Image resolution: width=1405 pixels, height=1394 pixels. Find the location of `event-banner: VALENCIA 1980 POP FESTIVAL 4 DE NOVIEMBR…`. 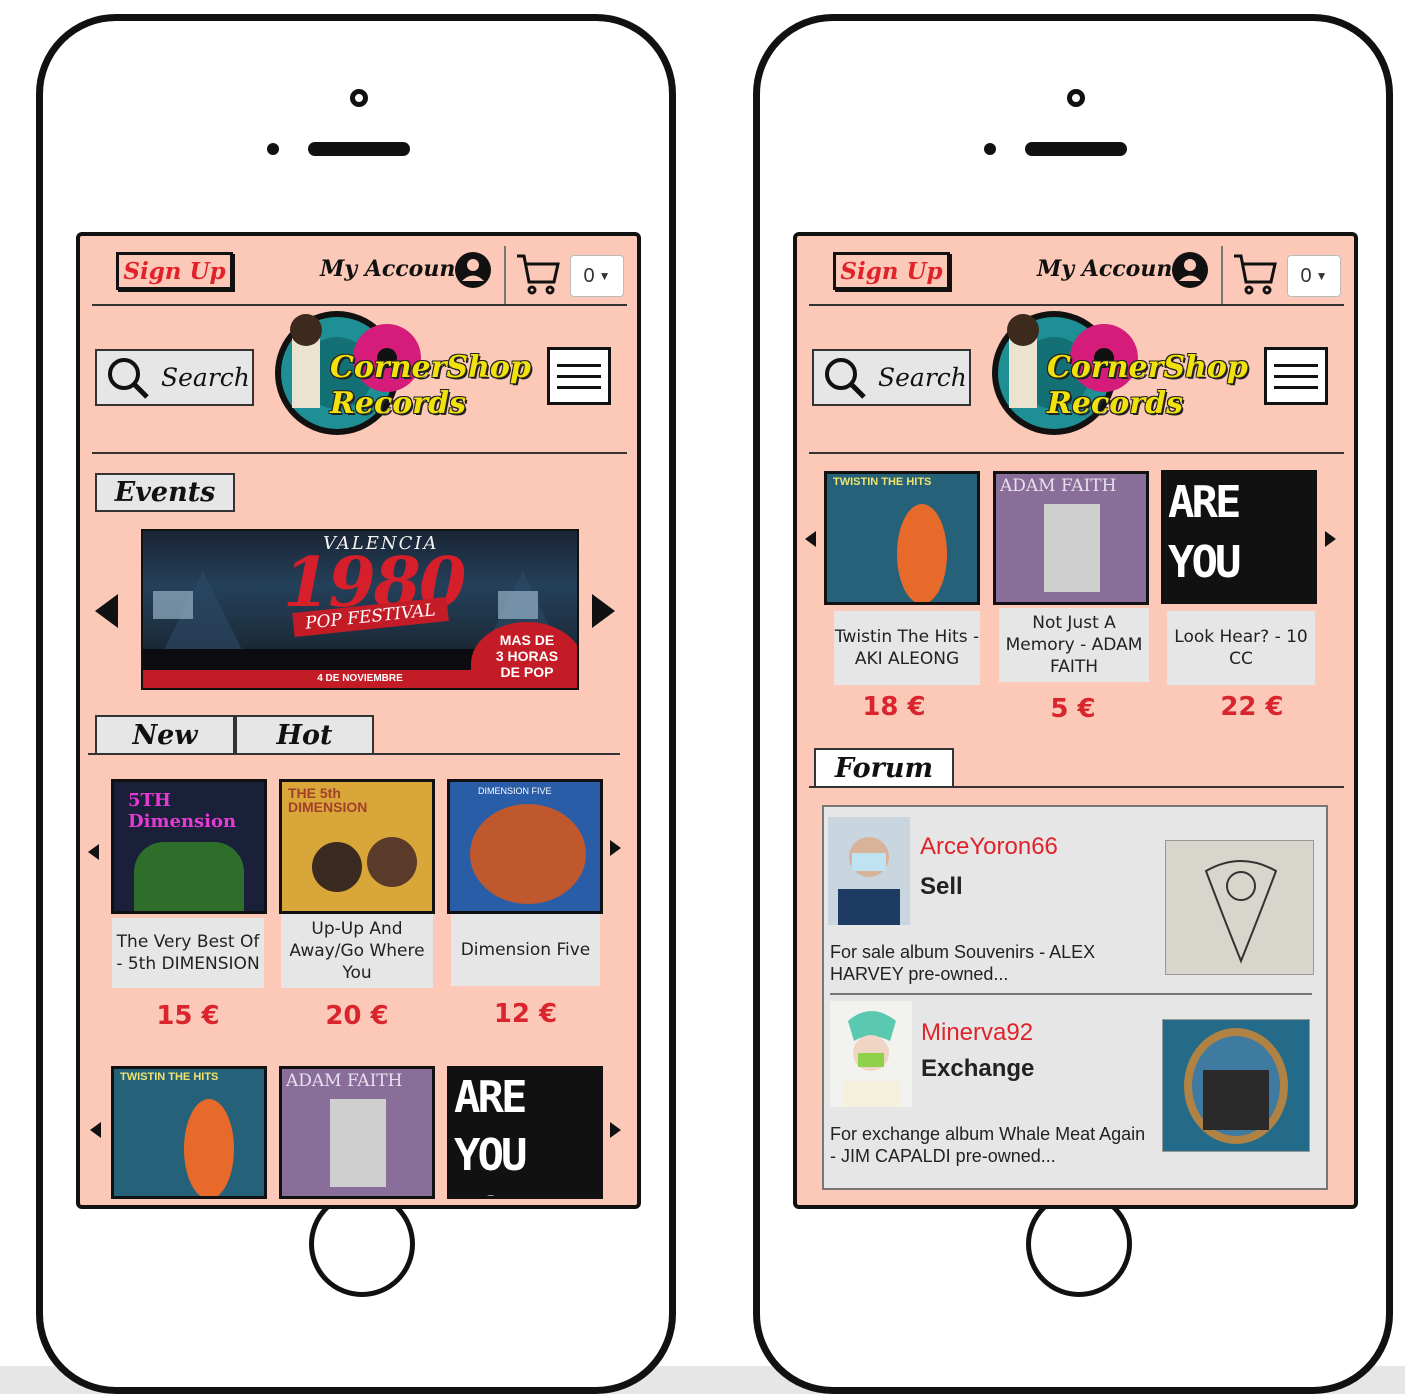

event-banner: VALENCIA 1980 POP FESTIVAL 4 DE NOVIEMBR… is located at coordinates (360, 609).